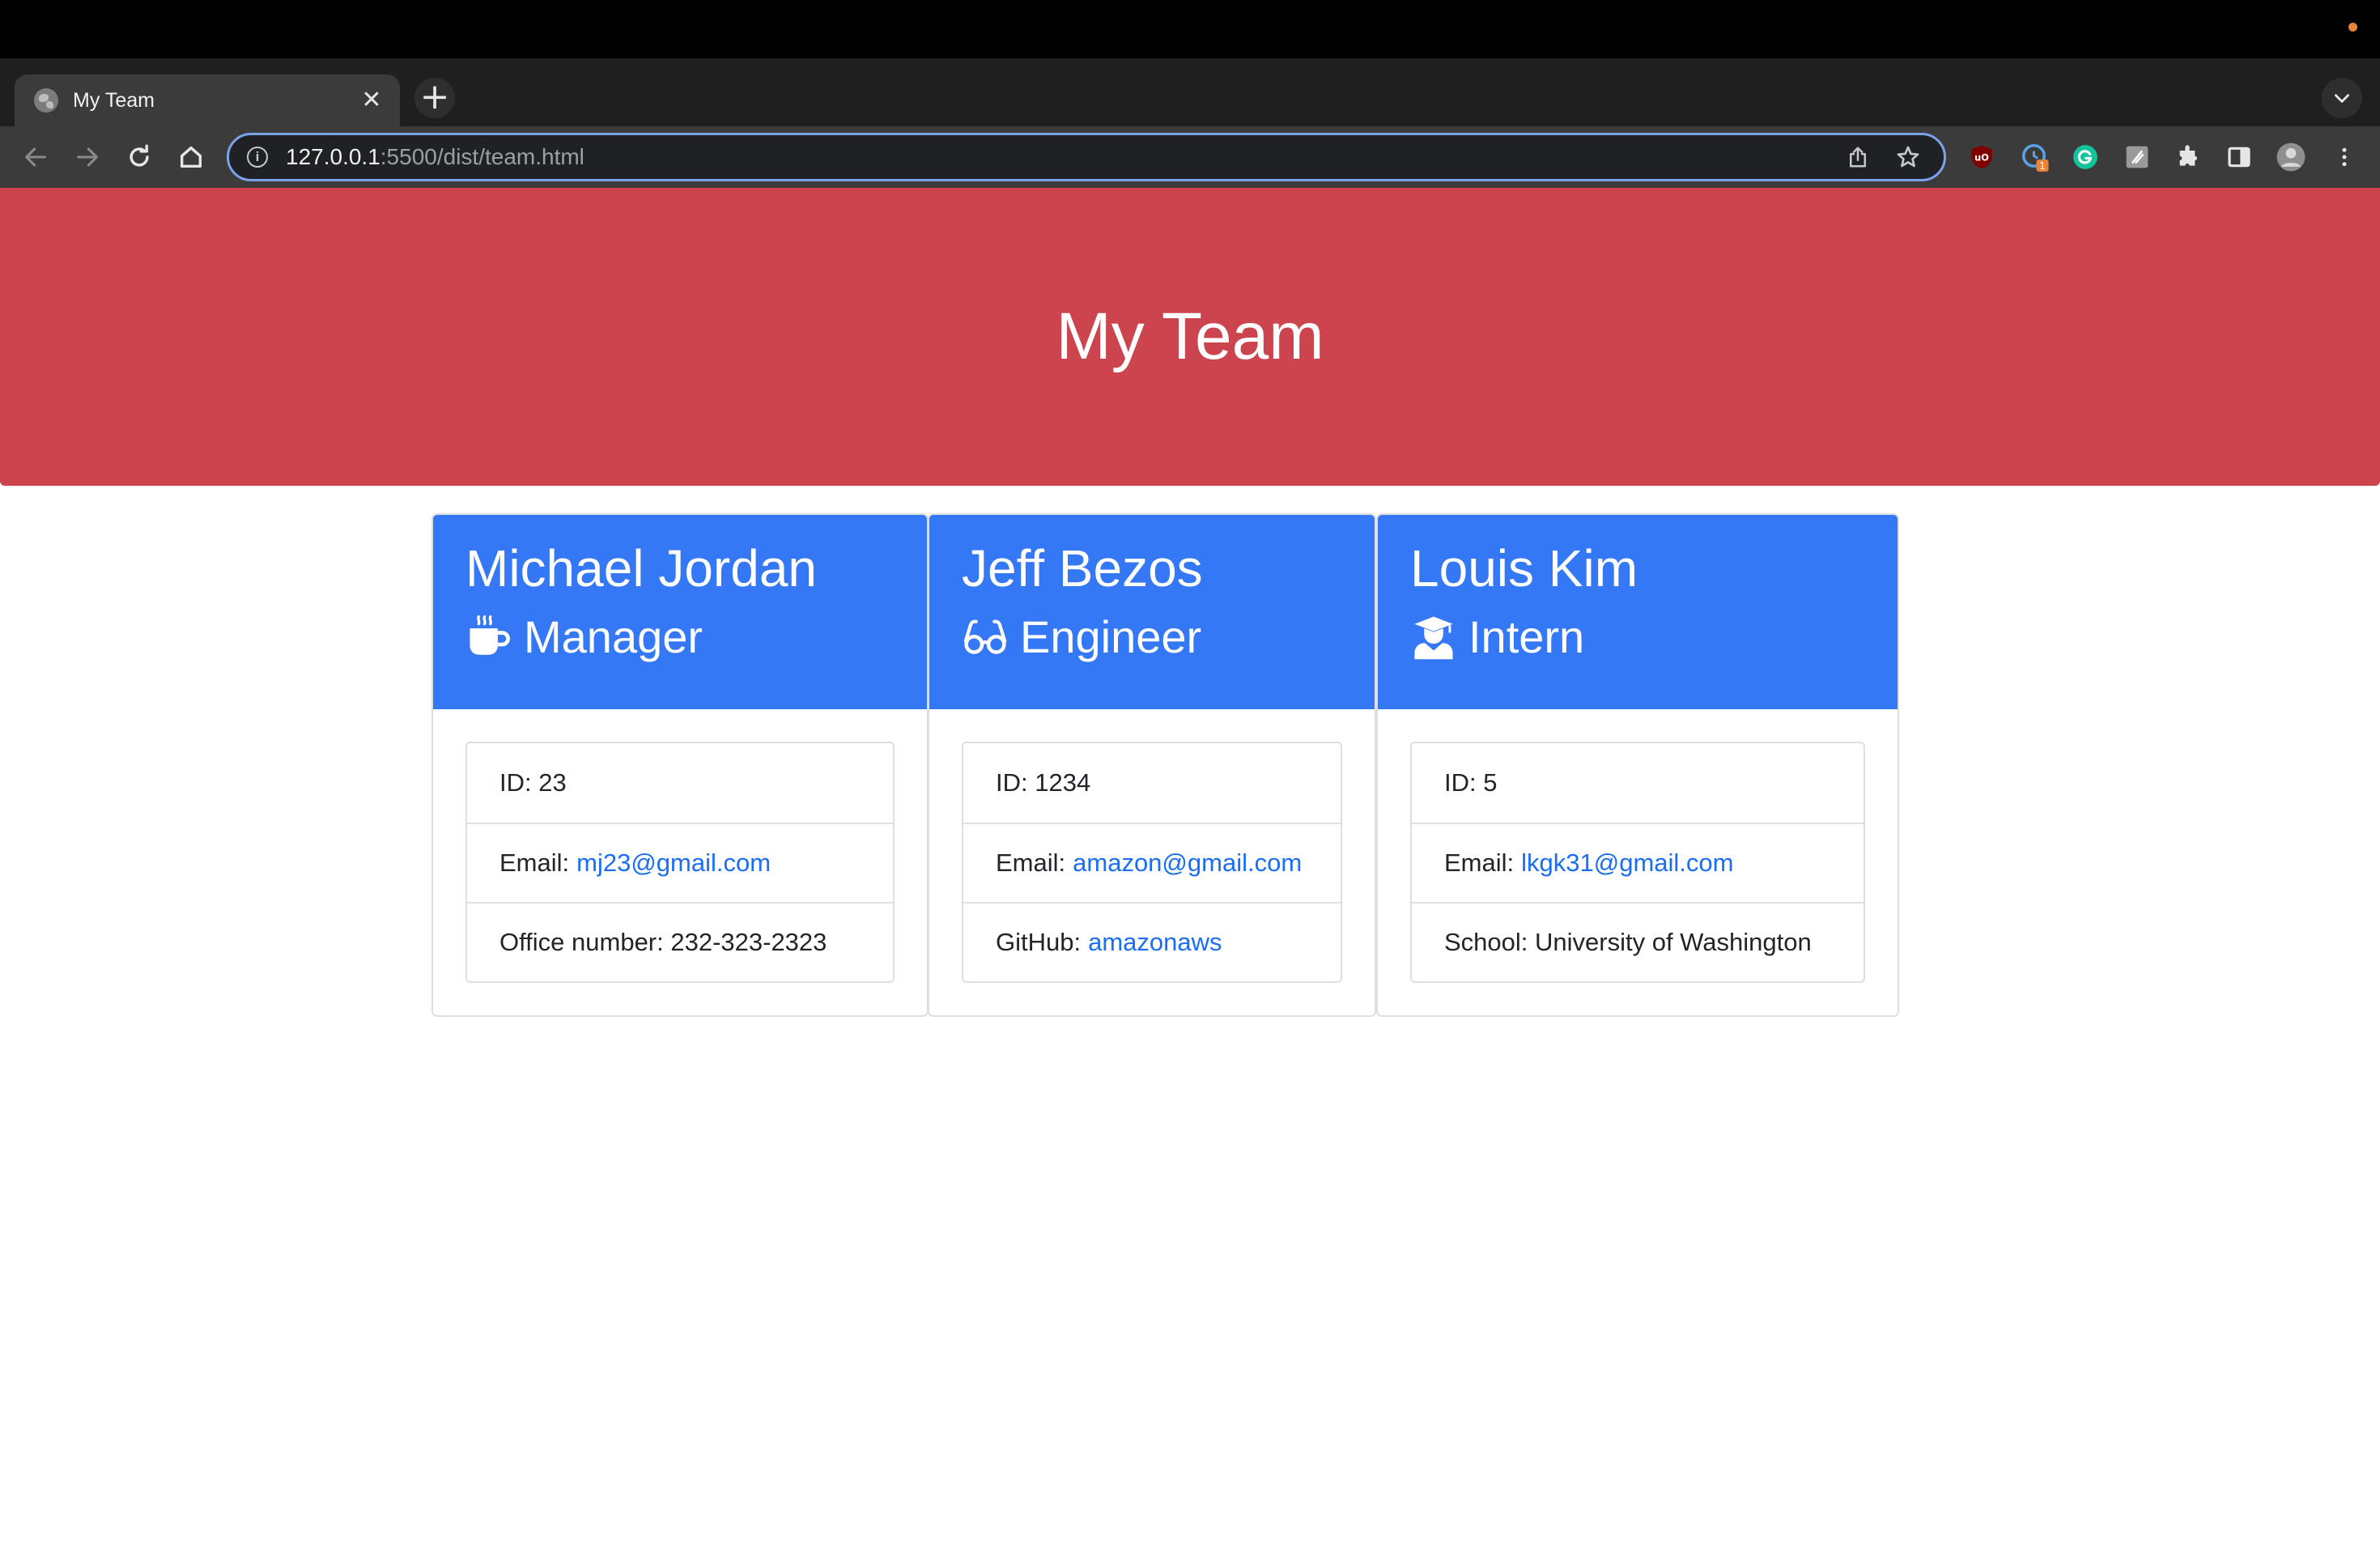 Image resolution: width=2380 pixels, height=1548 pixels. What do you see at coordinates (1526, 637) in the screenshot?
I see `role-label: Intern` at bounding box center [1526, 637].